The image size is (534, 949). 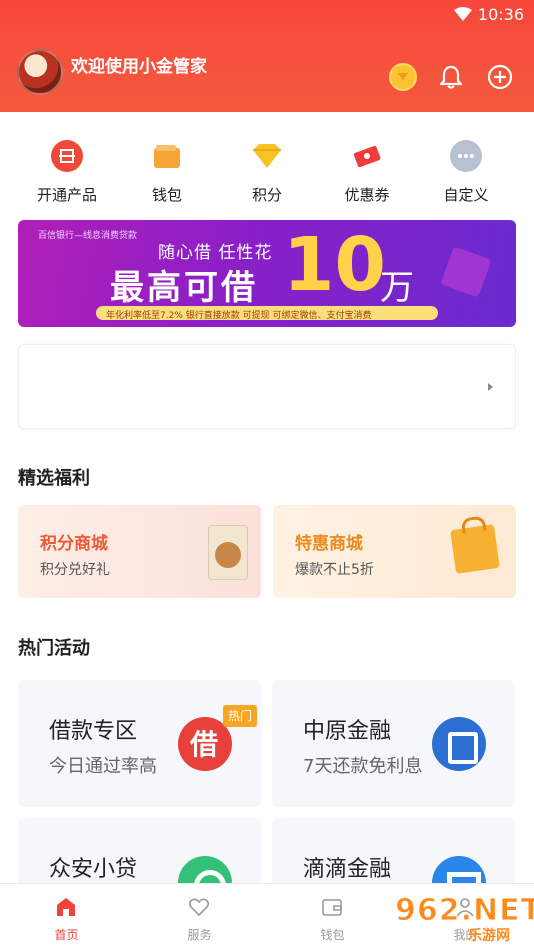 I want to click on banner-source: 百信银行—线息消费贷款, so click(x=88, y=236).